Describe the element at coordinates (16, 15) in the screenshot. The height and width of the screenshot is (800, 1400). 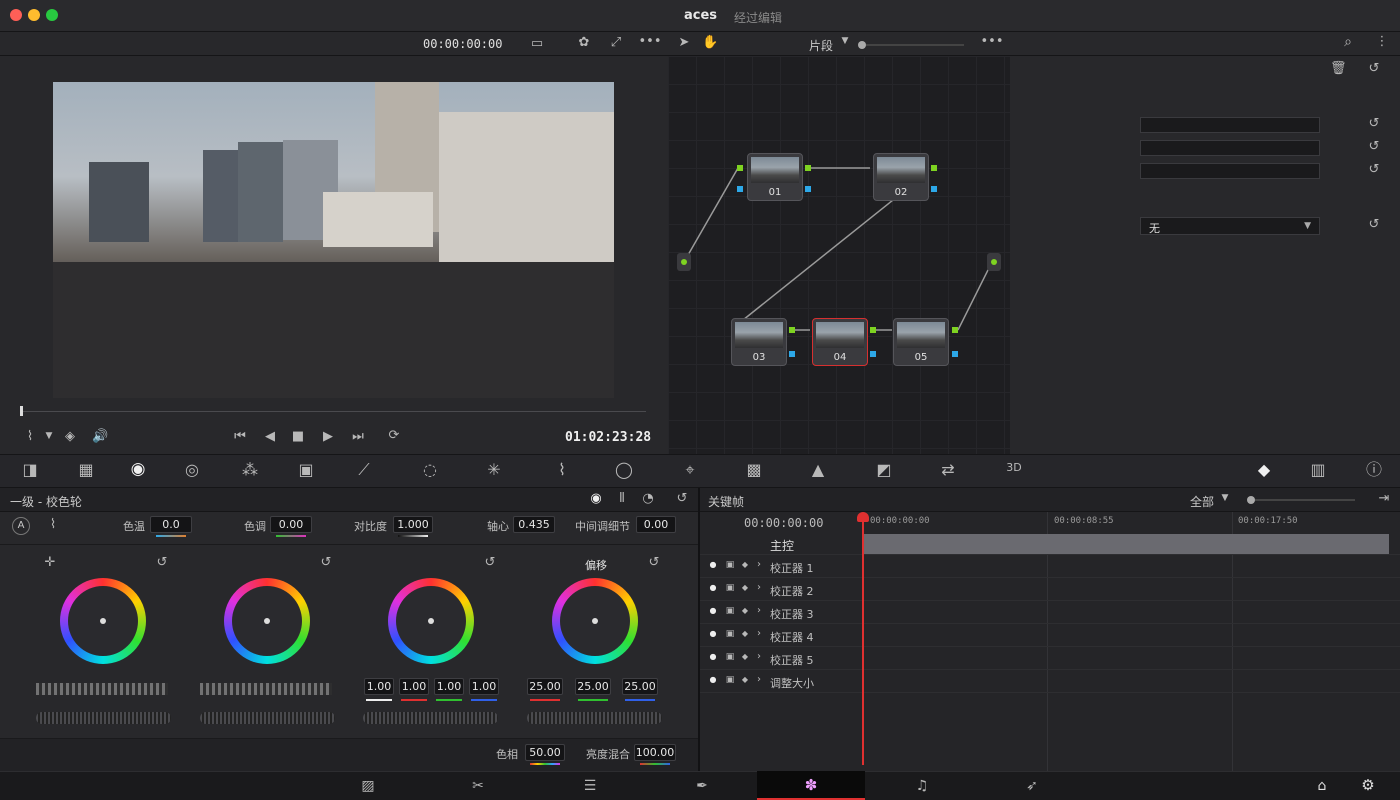
I see `close-button` at that location.